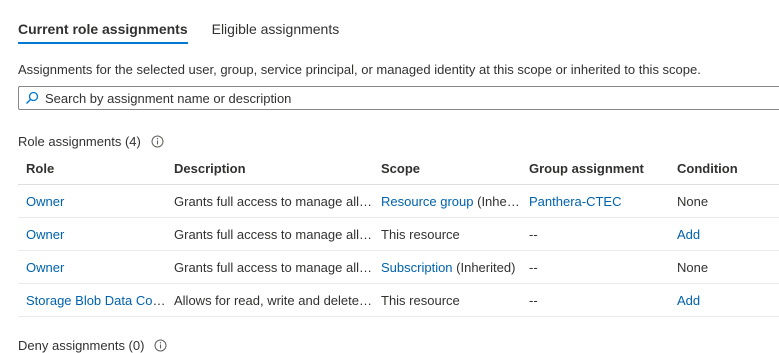 The image size is (779, 353). Describe the element at coordinates (595, 168) in the screenshot. I see `column-header-group-assignment: Group assignment` at that location.